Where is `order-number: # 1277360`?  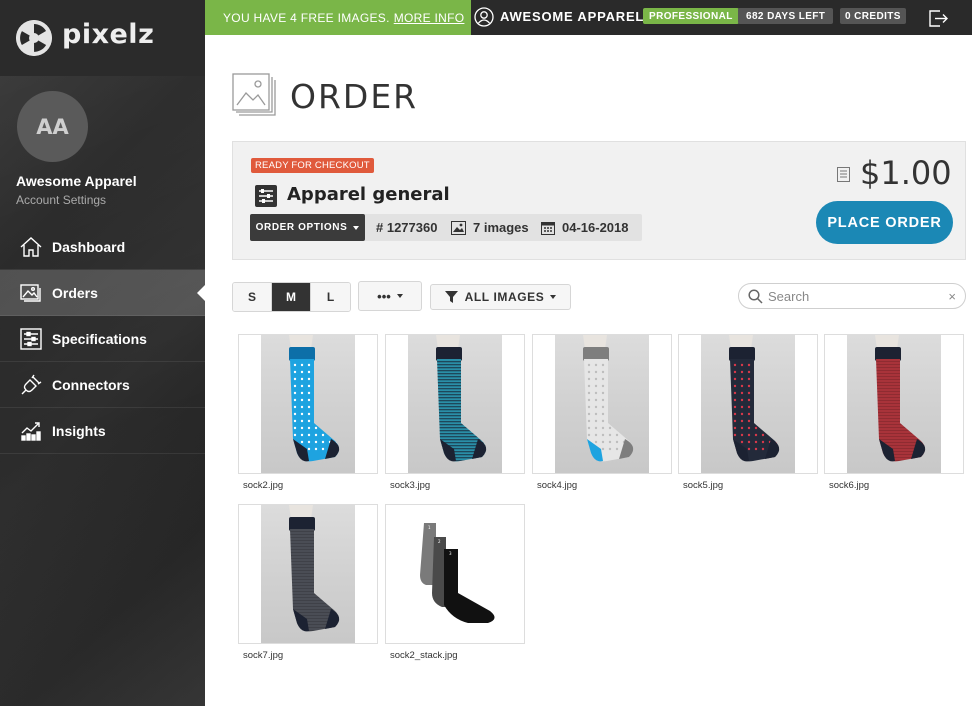 order-number: # 1277360 is located at coordinates (407, 227).